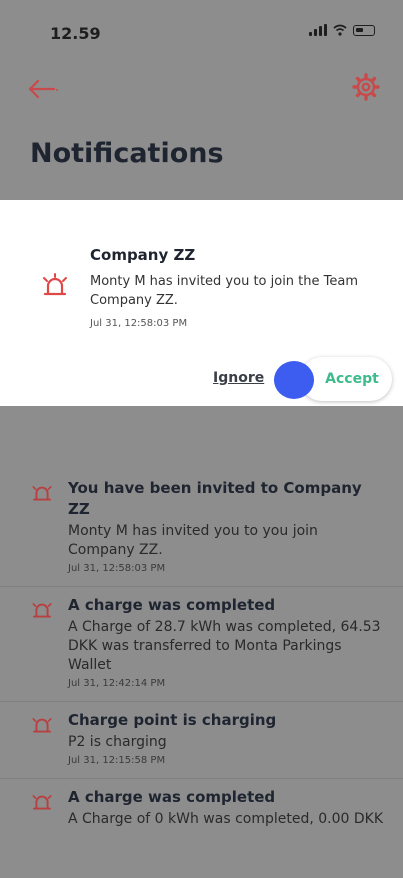 This screenshot has width=403, height=878. I want to click on top-nav, so click(201, 90).